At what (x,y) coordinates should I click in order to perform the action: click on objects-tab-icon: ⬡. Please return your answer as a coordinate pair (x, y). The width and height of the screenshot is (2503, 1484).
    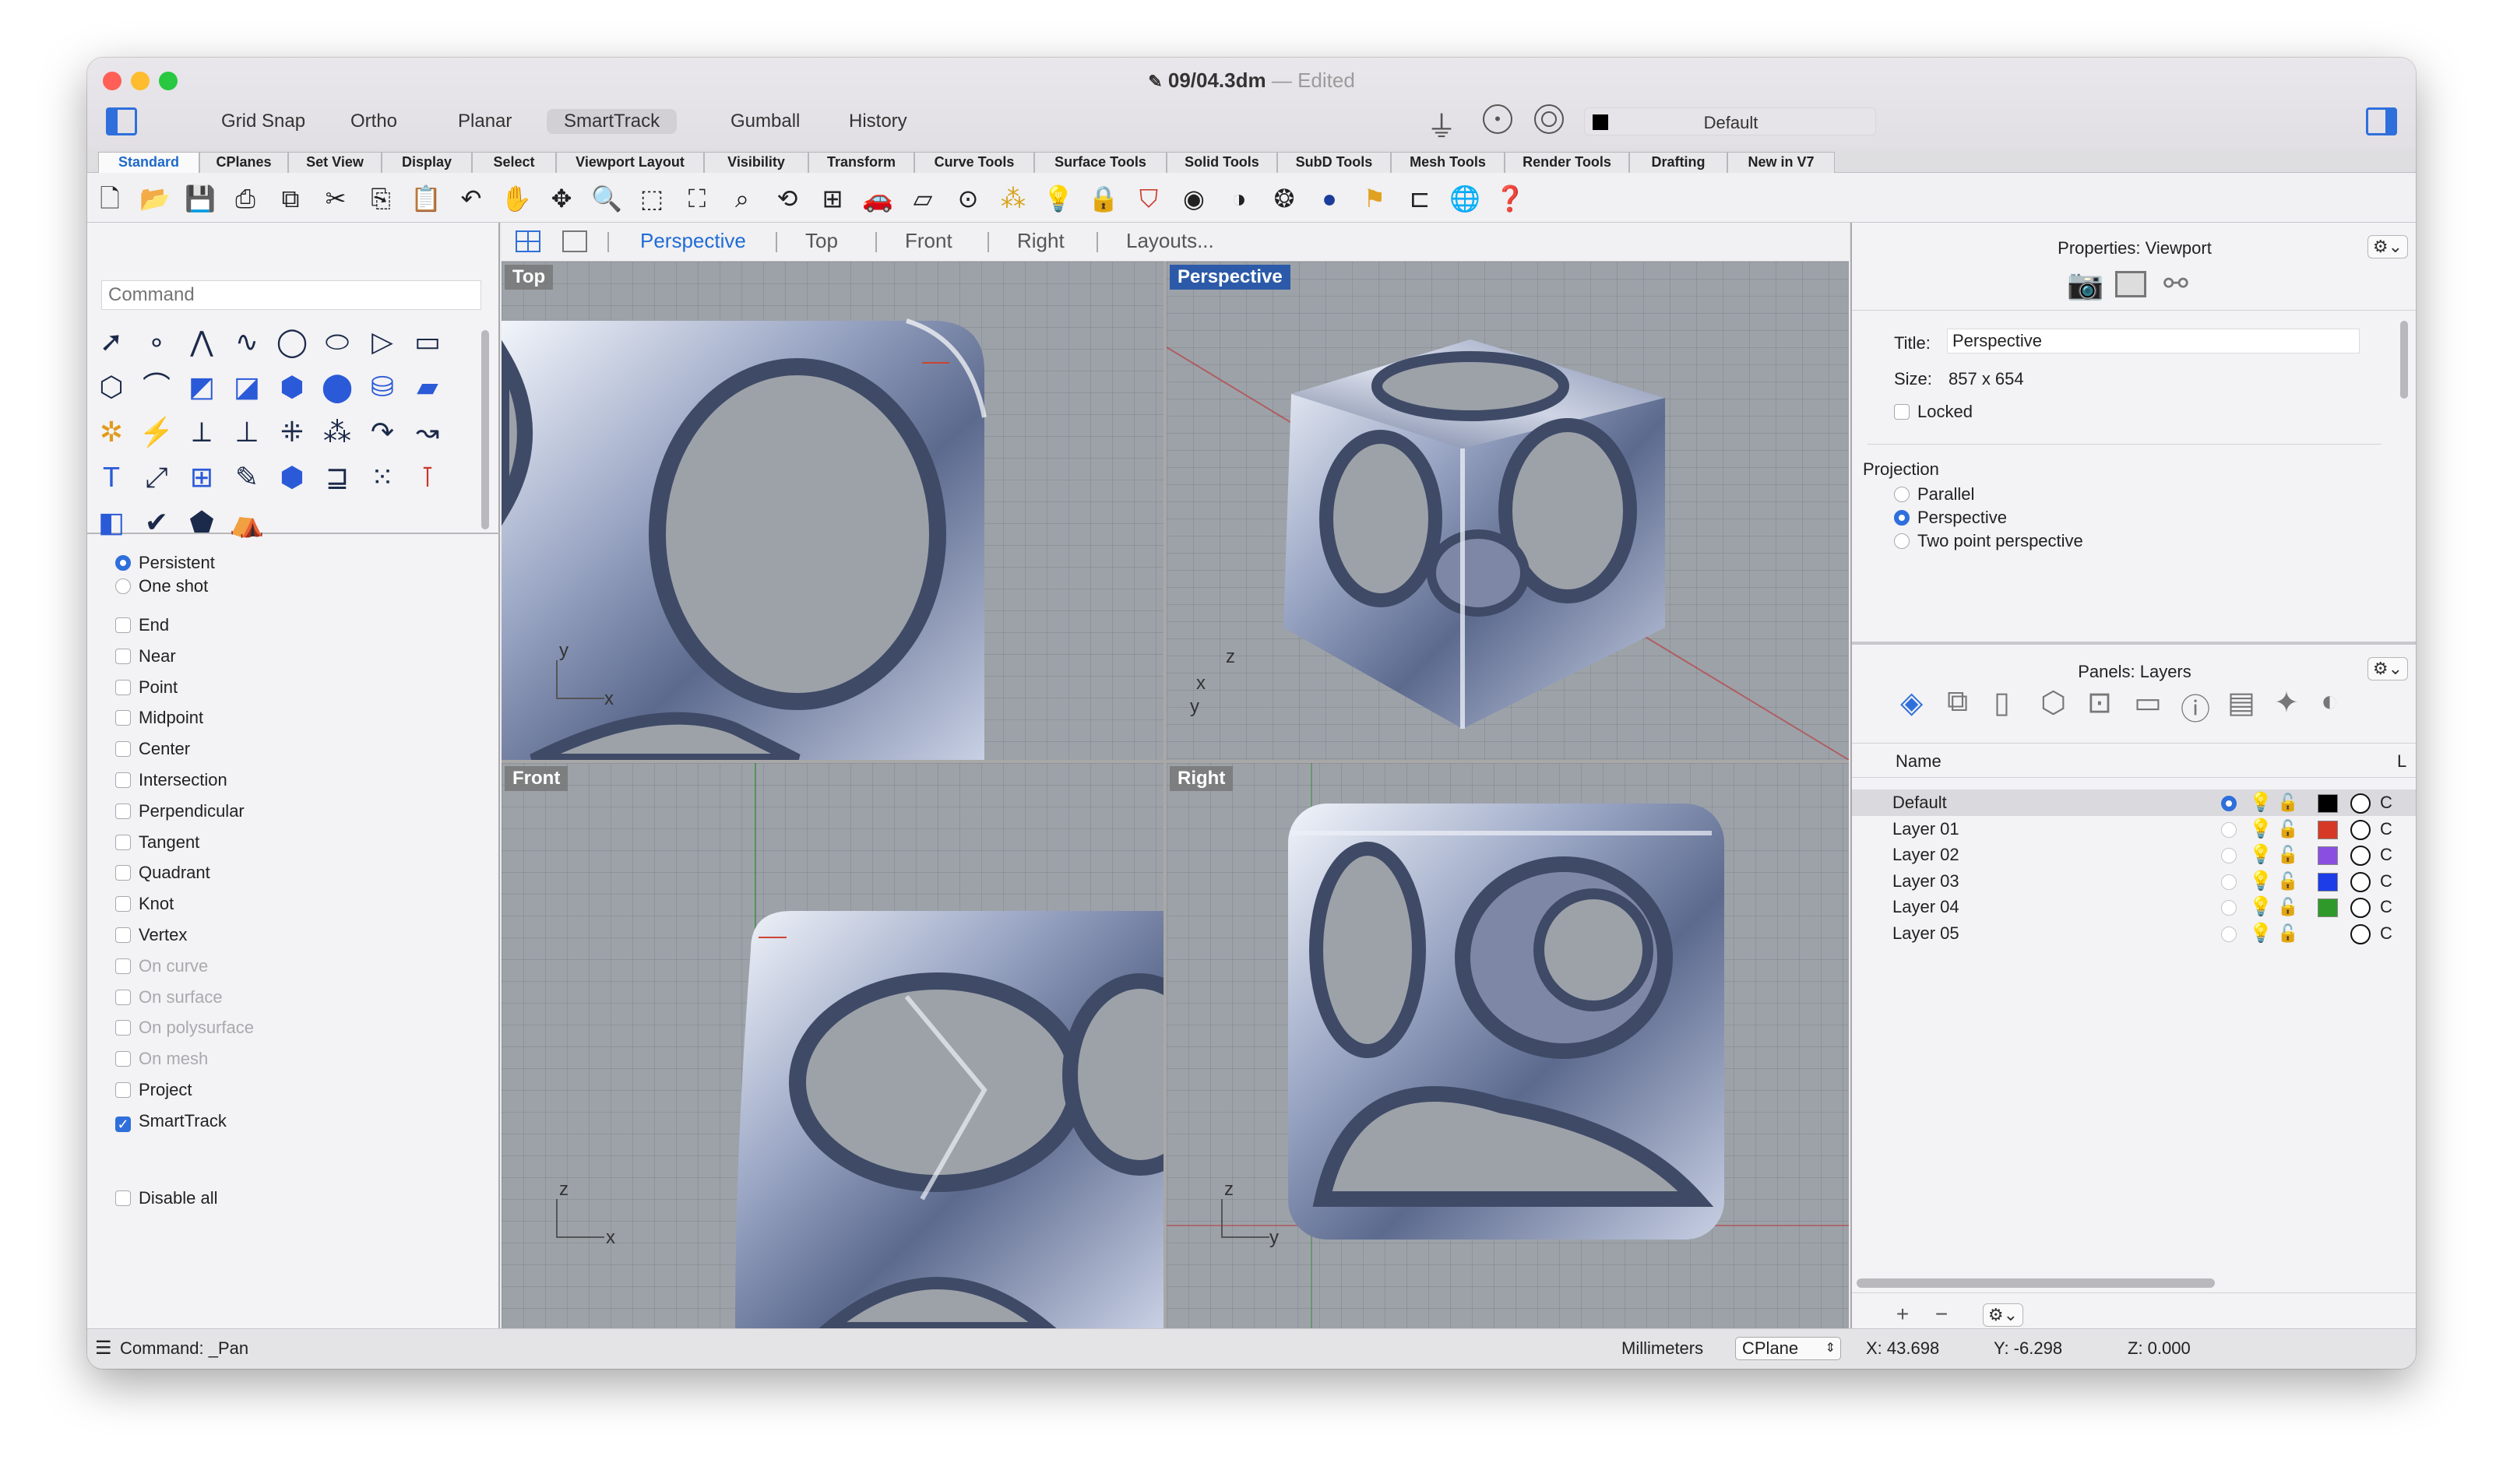
    Looking at the image, I should click on (2053, 703).